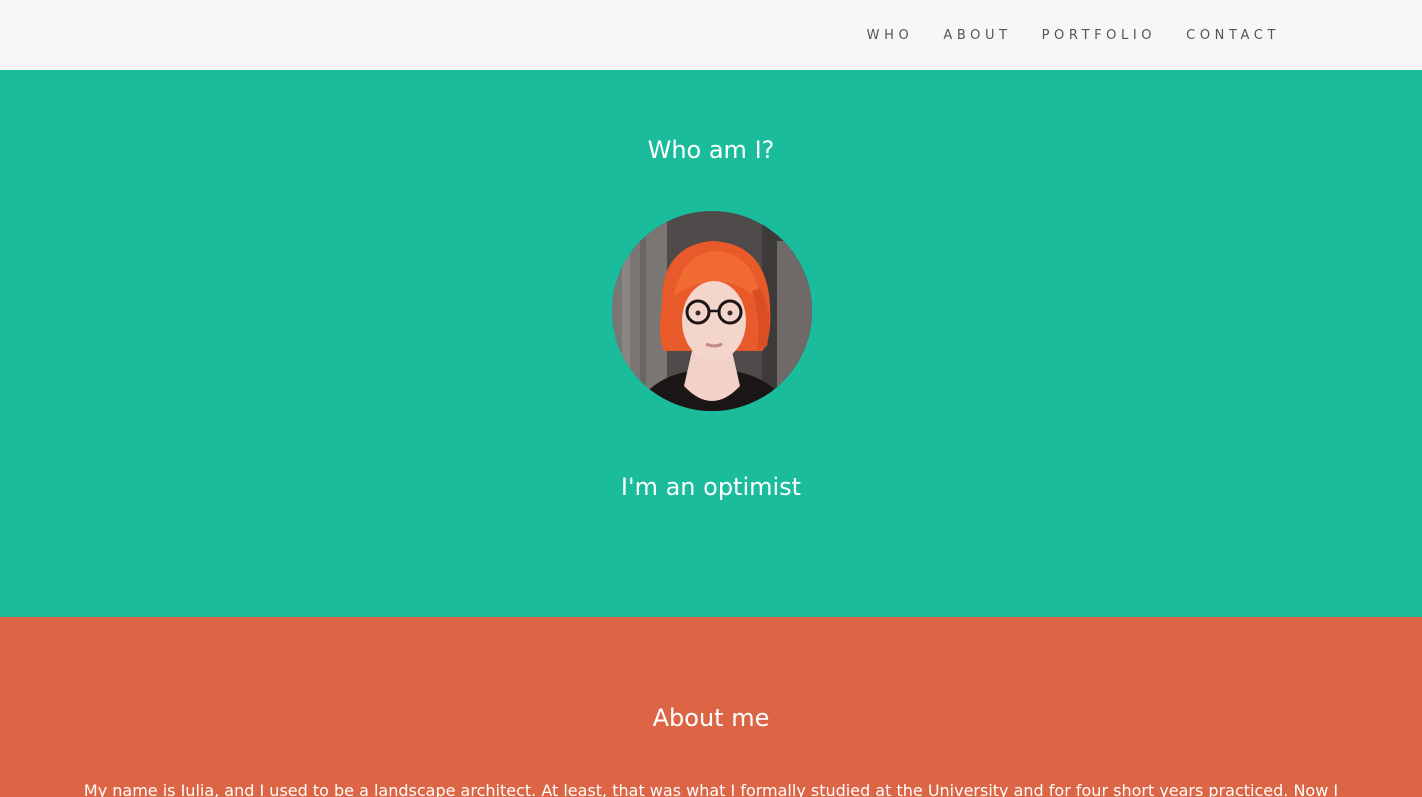 The width and height of the screenshot is (1422, 797). Describe the element at coordinates (1233, 35) in the screenshot. I see `nav-link-contact: CONTACT` at that location.